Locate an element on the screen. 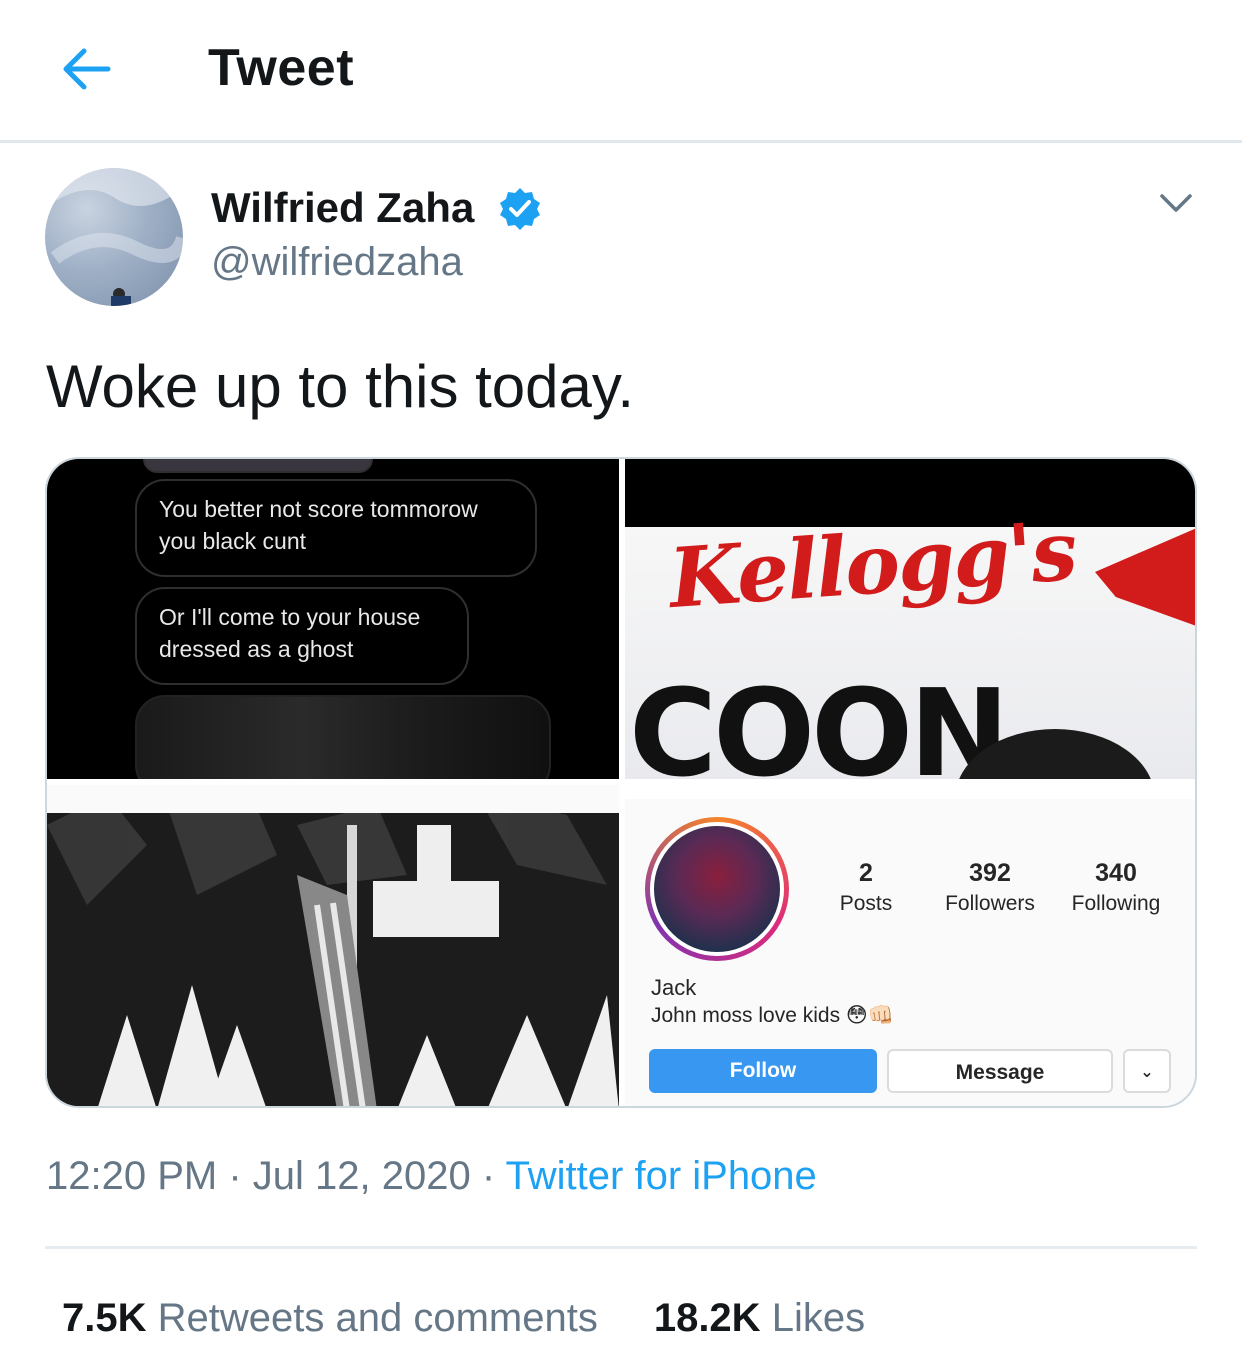  retweets-label: Retweets and comments is located at coordinates (377, 1318).